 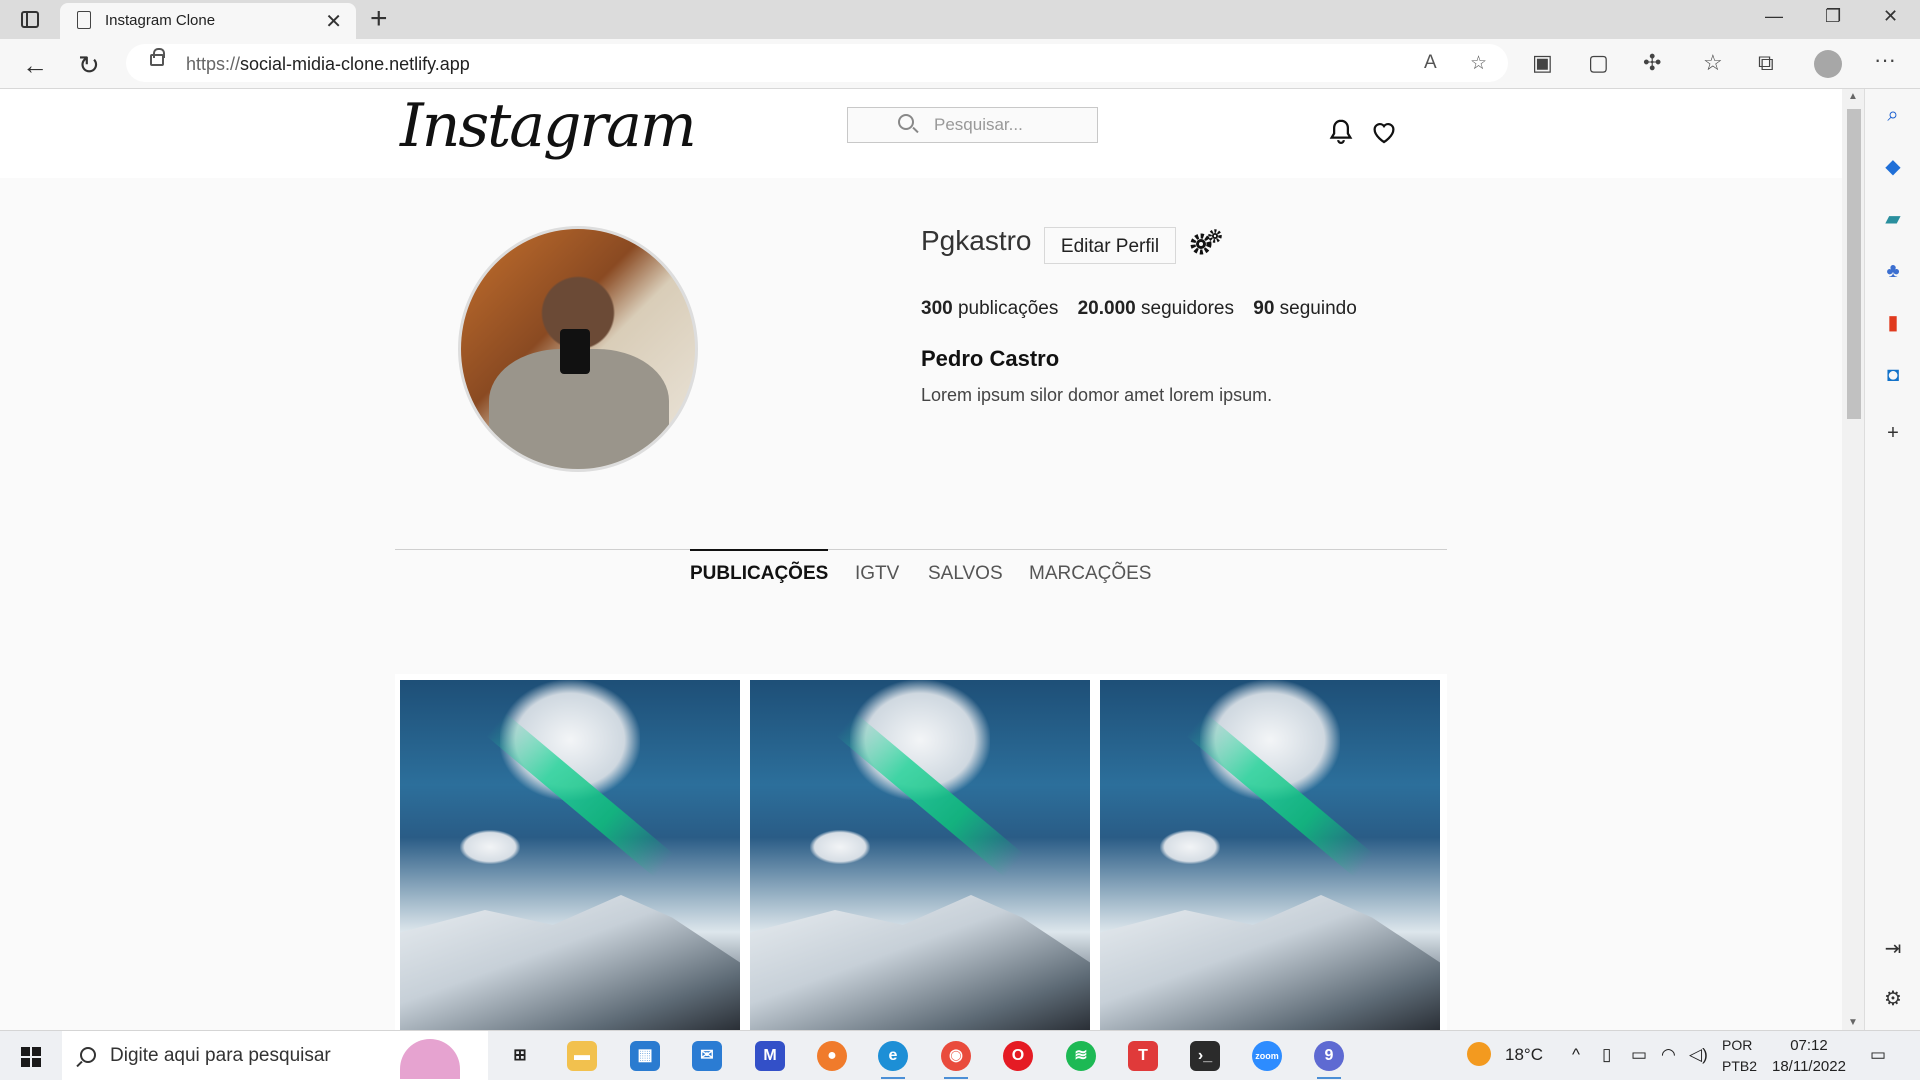 What do you see at coordinates (548, 126) in the screenshot?
I see `instagram-logo: Instagram` at bounding box center [548, 126].